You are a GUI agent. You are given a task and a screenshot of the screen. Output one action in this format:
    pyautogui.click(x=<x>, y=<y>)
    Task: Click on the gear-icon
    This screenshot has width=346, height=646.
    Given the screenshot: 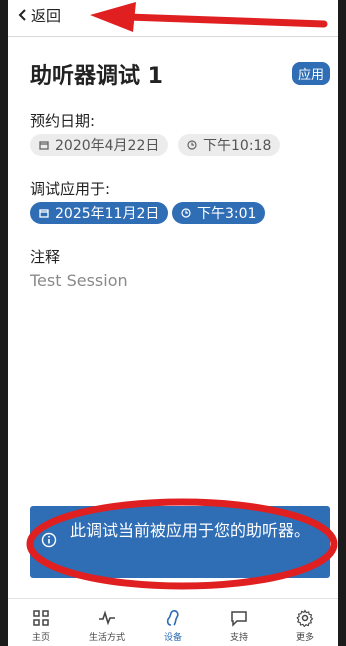 What is the action you would take?
    pyautogui.click(x=305, y=618)
    